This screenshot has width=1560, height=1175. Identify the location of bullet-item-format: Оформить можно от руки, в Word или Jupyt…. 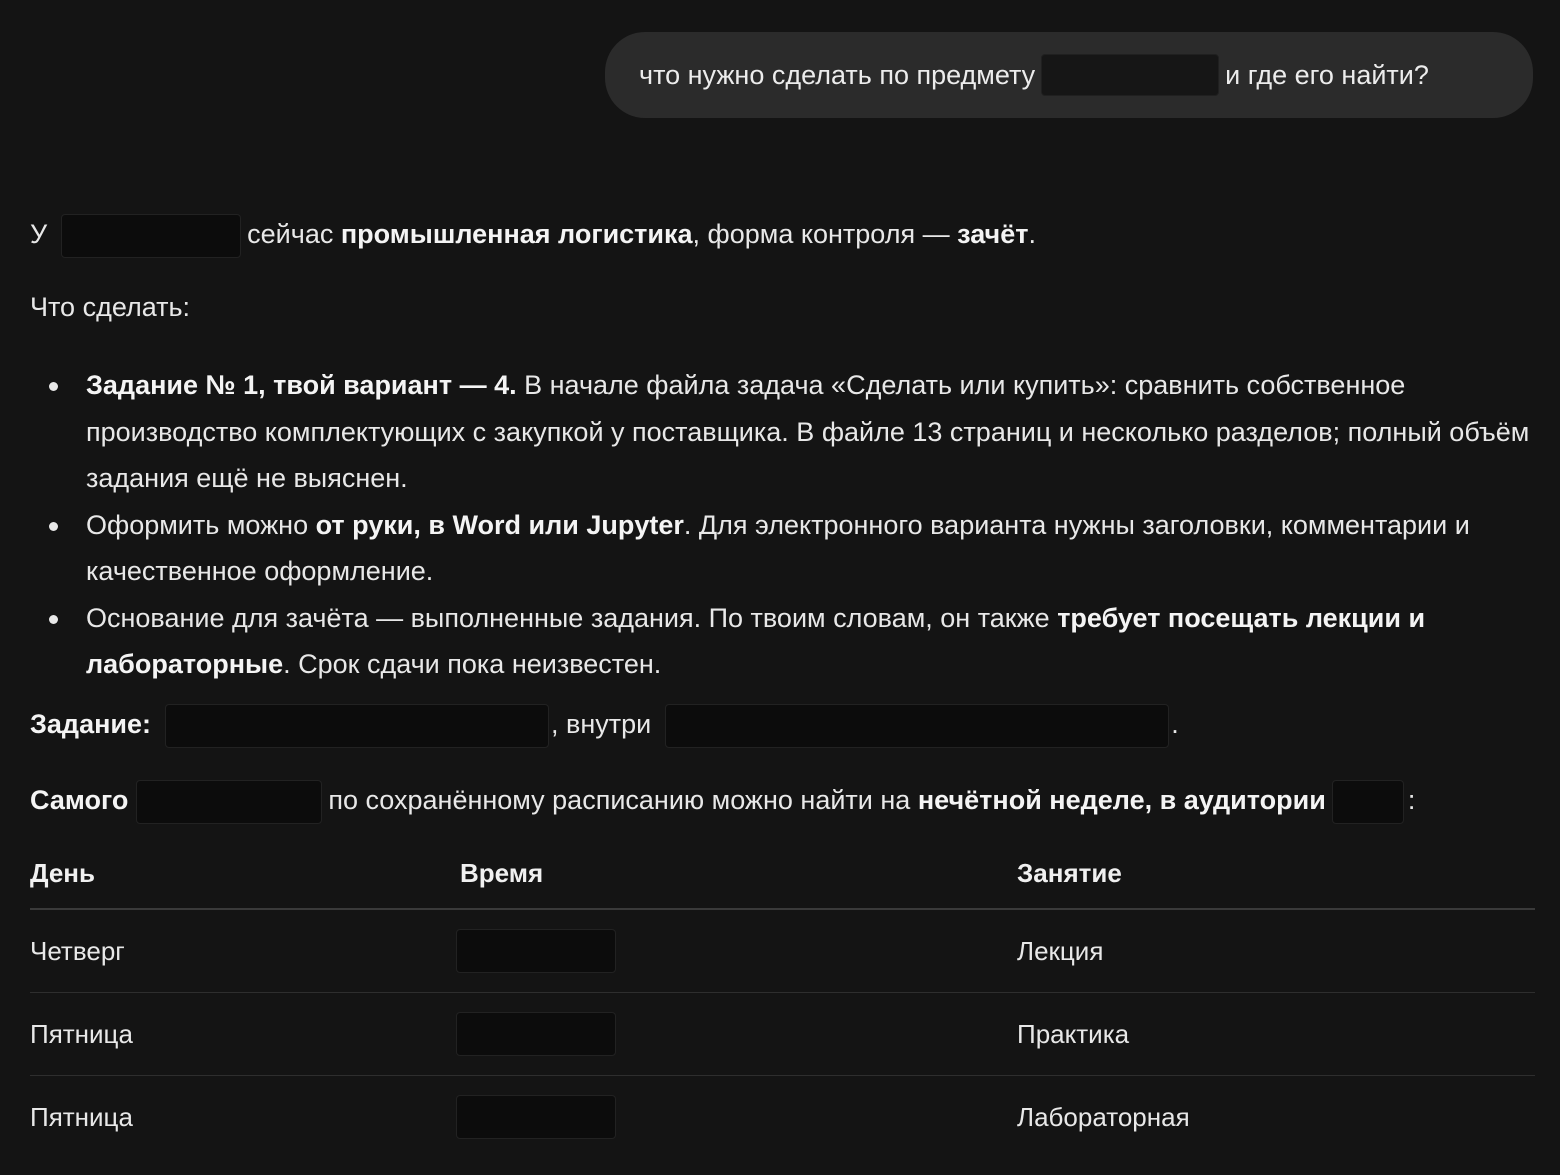
(785, 548).